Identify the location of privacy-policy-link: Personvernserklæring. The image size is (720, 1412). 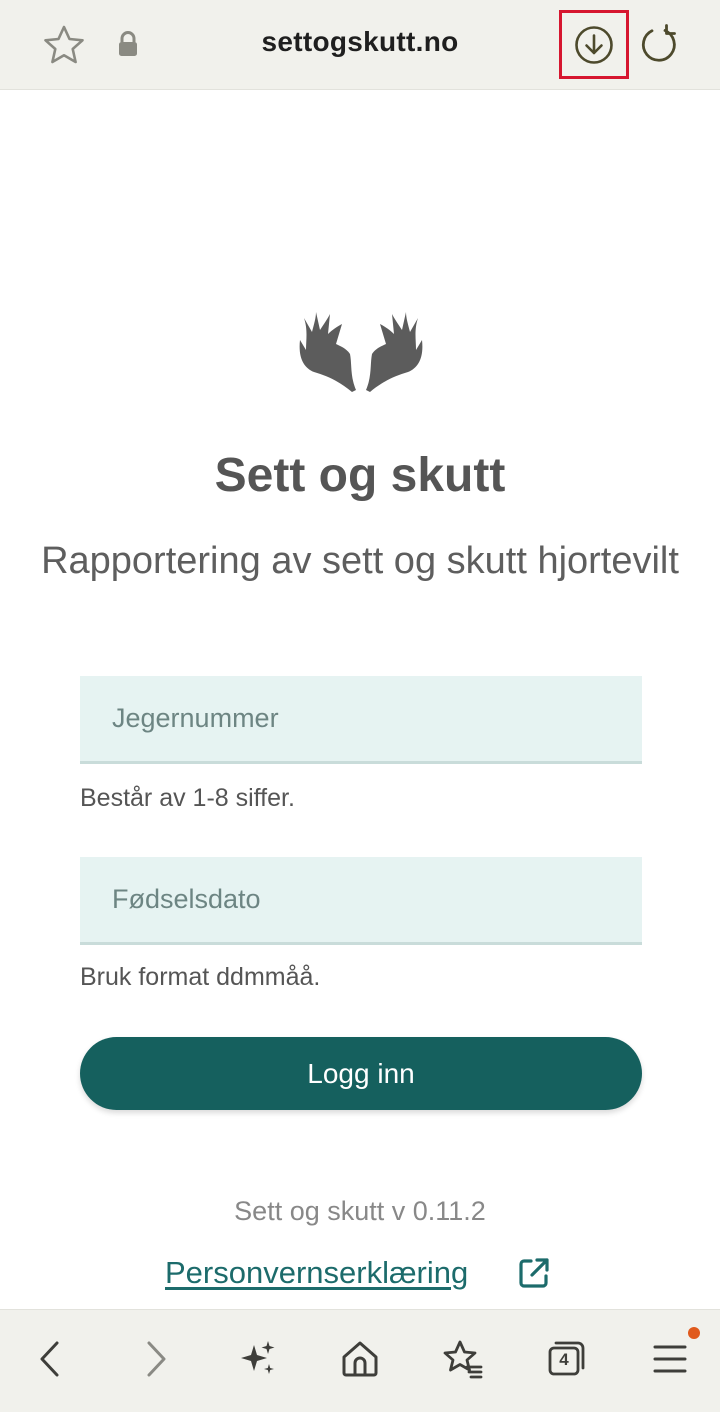
(316, 1273).